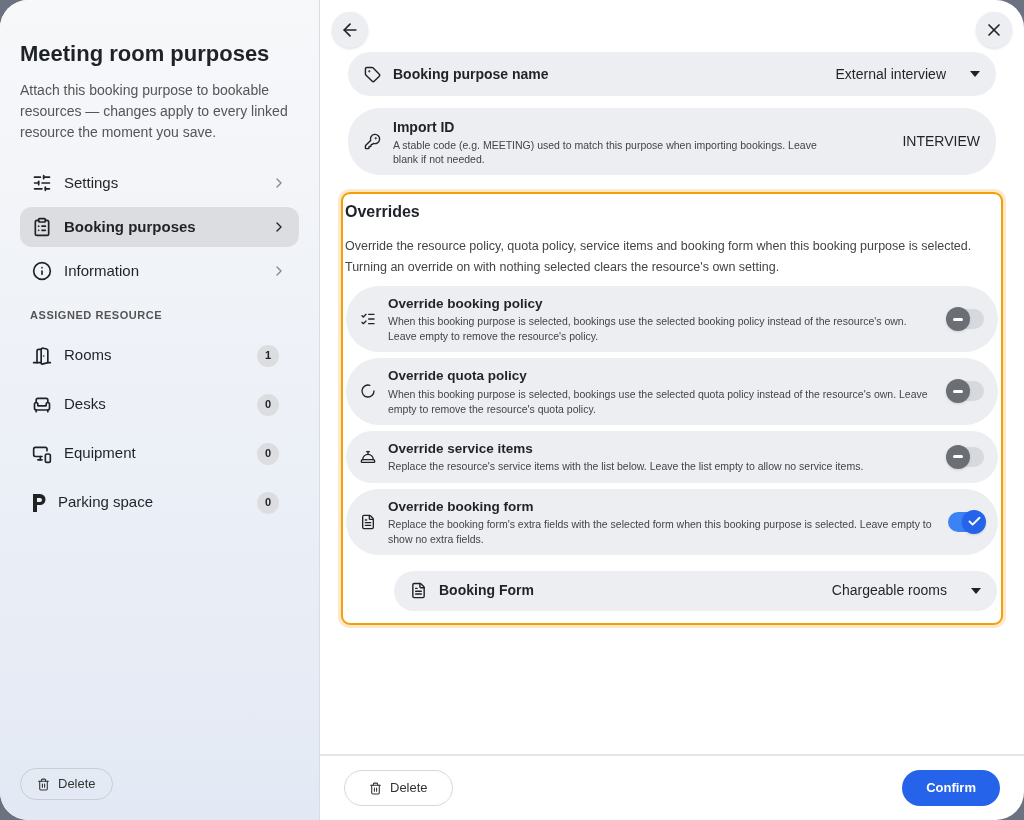  I want to click on form-select: Booking Form Chargeable rooms, so click(695, 590).